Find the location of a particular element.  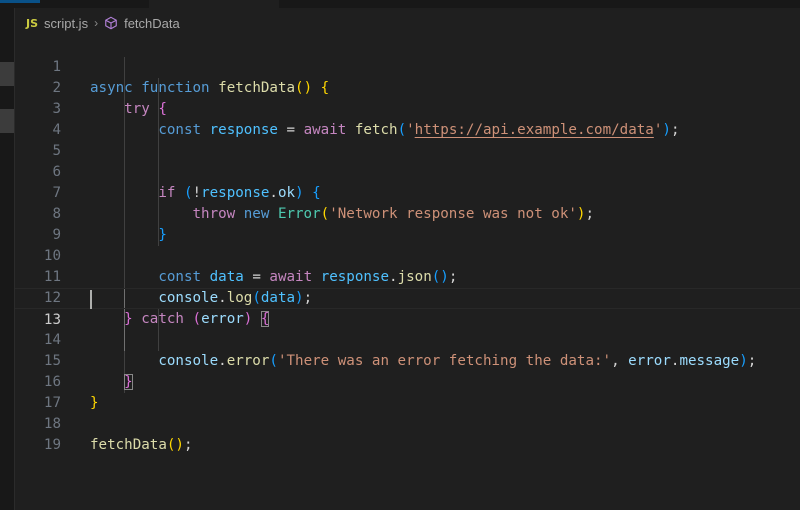

code-line: 8 } is located at coordinates (407, 213).